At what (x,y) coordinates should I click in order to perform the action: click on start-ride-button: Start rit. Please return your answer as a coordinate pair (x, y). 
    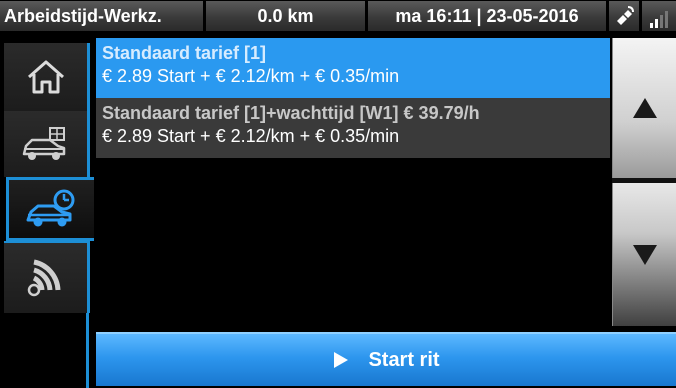
    Looking at the image, I should click on (386, 359).